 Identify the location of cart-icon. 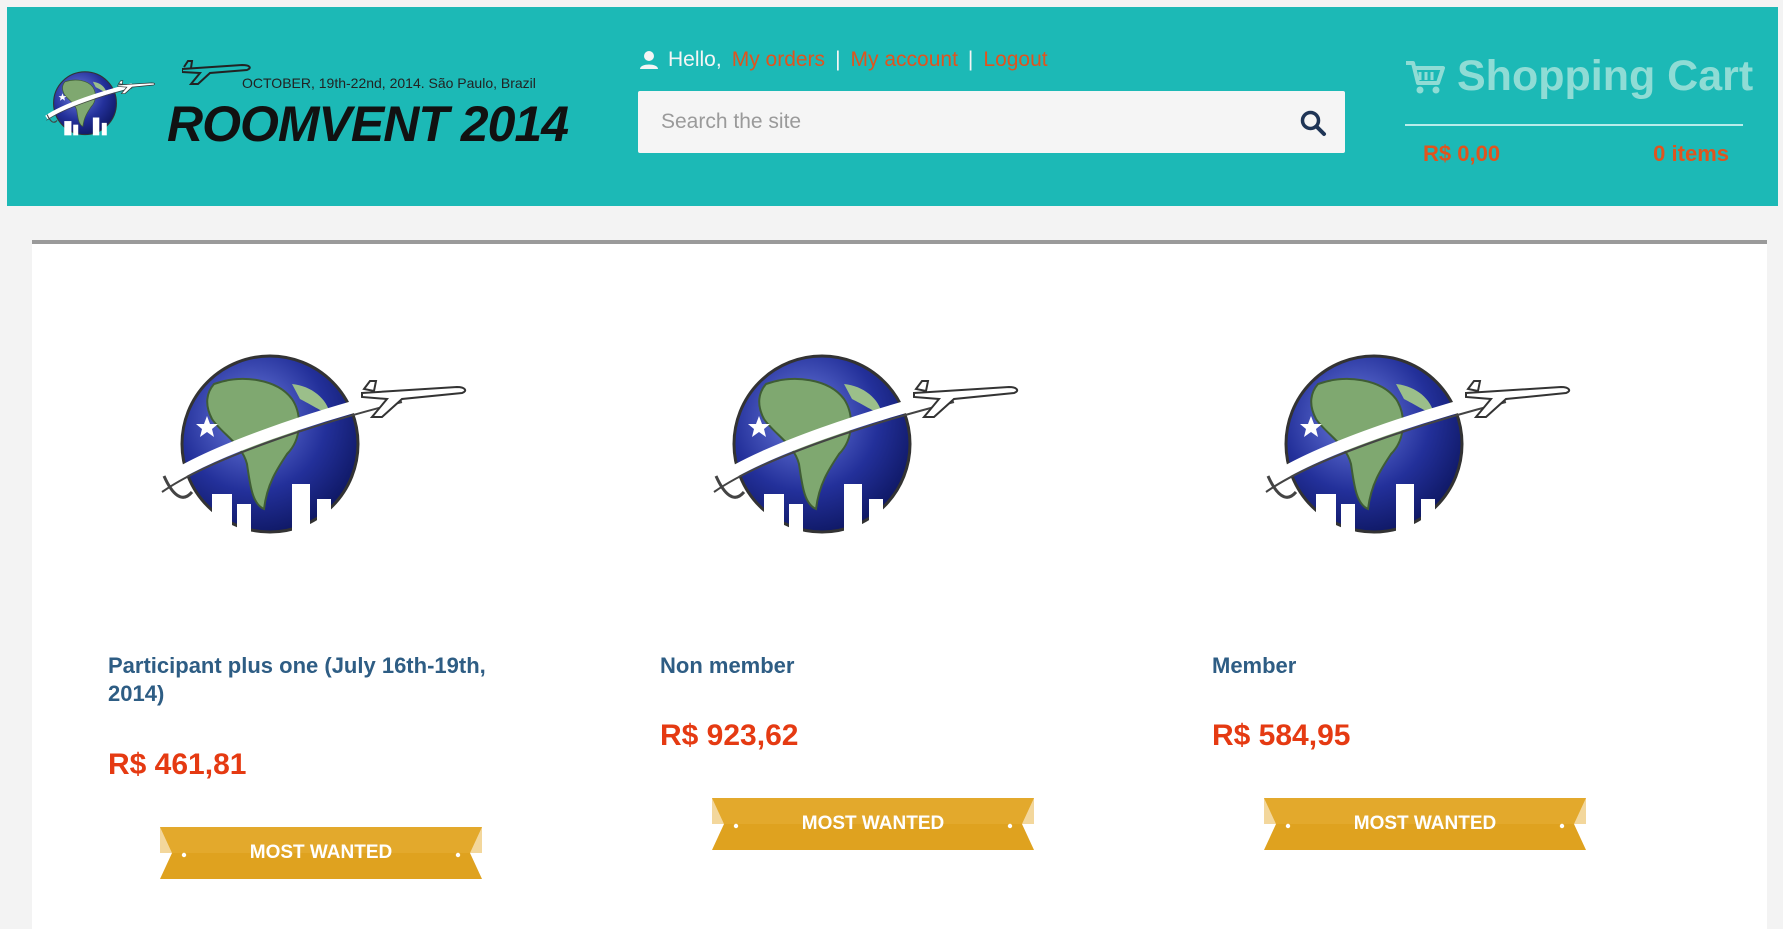
(1425, 76).